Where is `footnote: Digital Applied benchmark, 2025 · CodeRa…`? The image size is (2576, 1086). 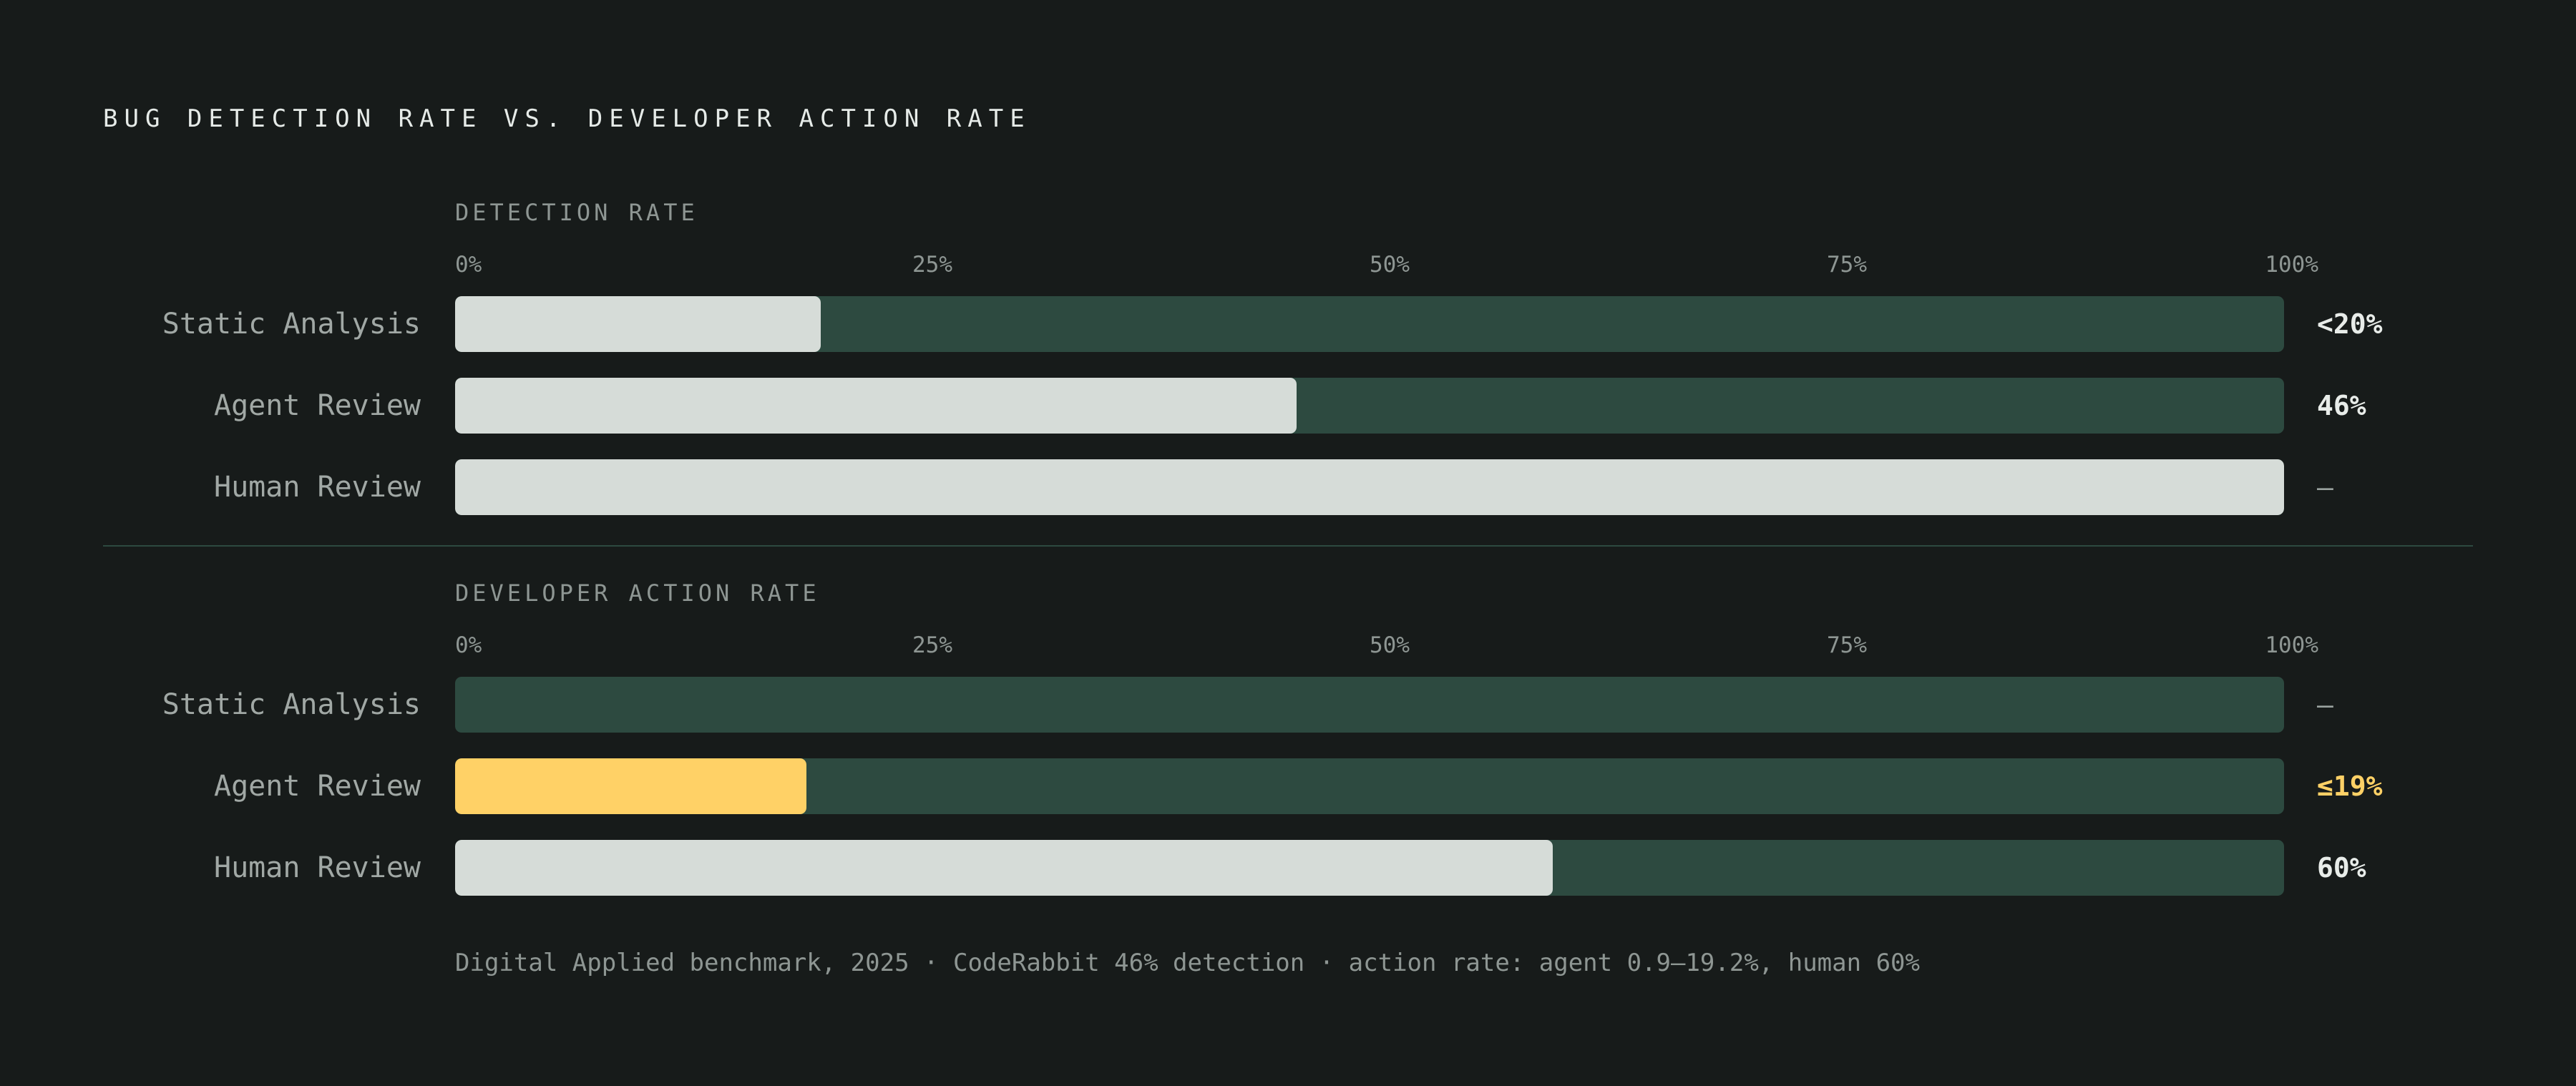
footnote: Digital Applied benchmark, 2025 · CodeRa… is located at coordinates (1187, 963).